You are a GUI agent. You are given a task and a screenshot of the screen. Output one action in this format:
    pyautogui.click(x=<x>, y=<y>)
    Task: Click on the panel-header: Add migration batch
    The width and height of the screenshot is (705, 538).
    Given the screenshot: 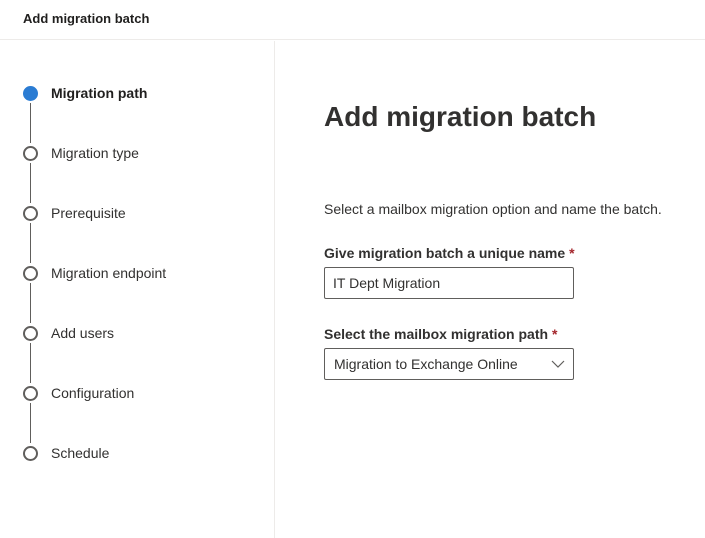 What is the action you would take?
    pyautogui.click(x=352, y=20)
    